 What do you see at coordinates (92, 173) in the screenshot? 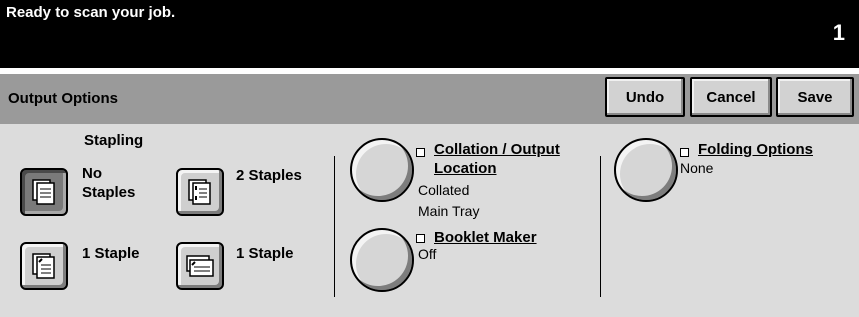
I see `no-staples-label-line1: No` at bounding box center [92, 173].